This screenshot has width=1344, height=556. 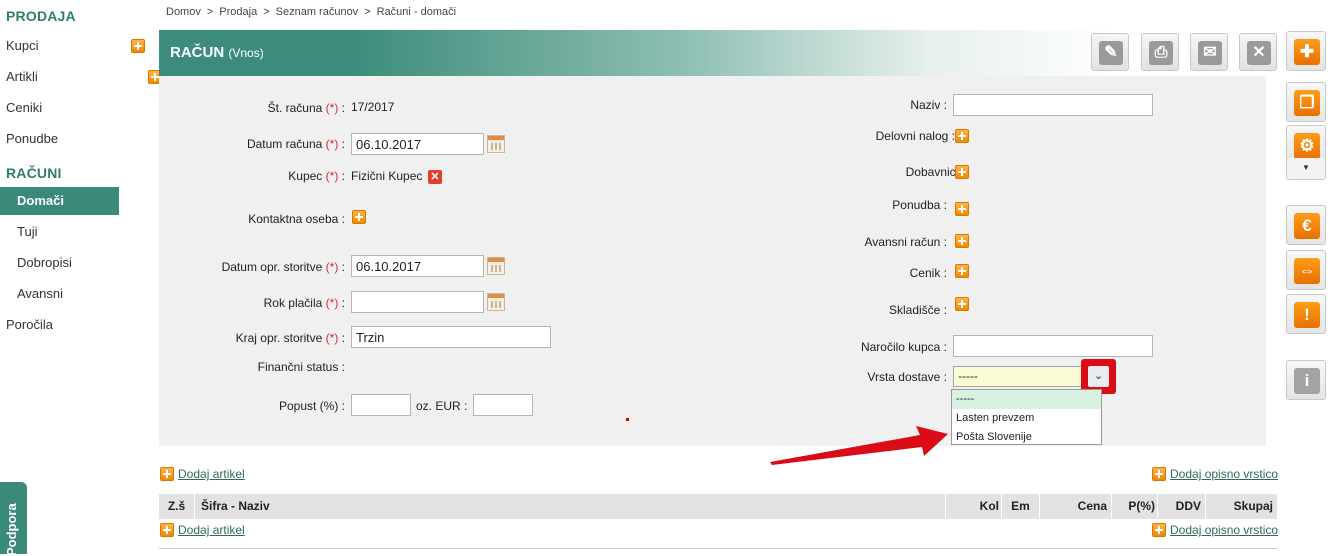 I want to click on info-icon: i, so click(x=1307, y=381).